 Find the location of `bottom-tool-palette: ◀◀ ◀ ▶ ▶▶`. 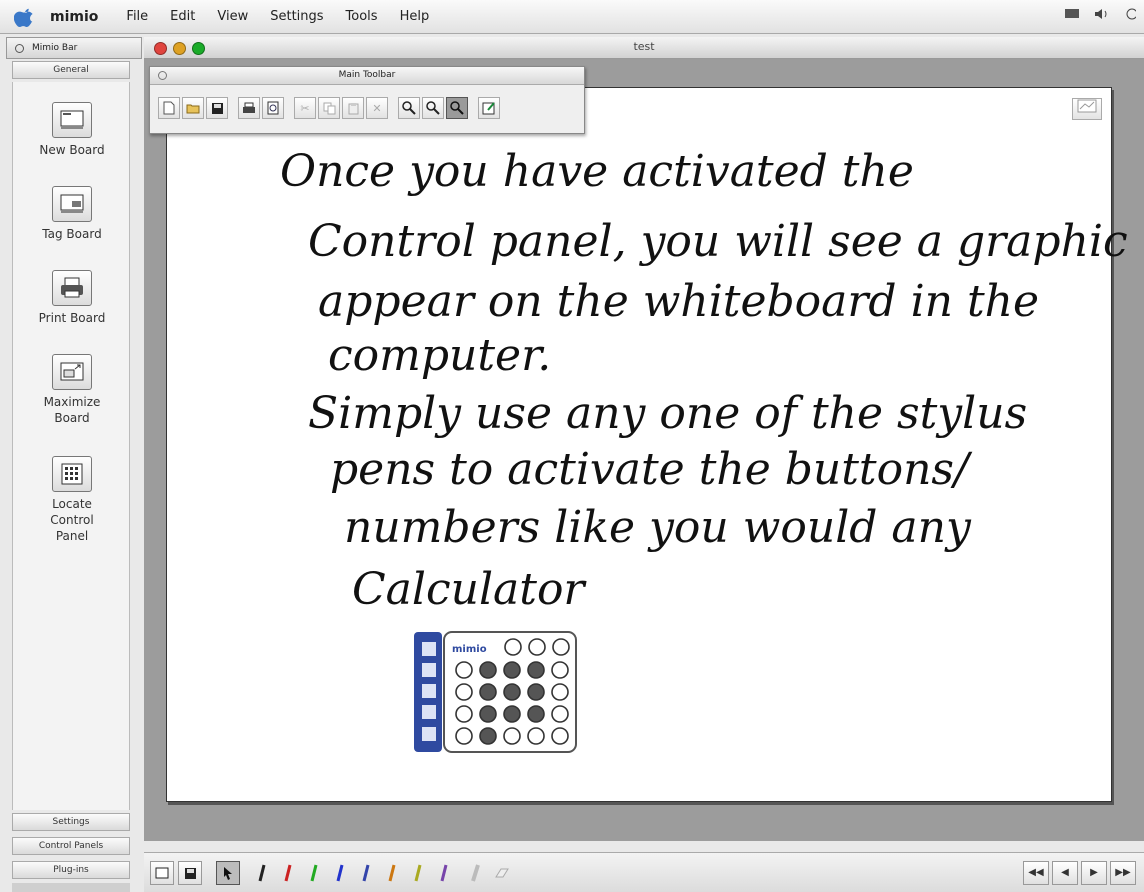

bottom-tool-palette: ◀◀ ◀ ▶ ▶▶ is located at coordinates (644, 872).